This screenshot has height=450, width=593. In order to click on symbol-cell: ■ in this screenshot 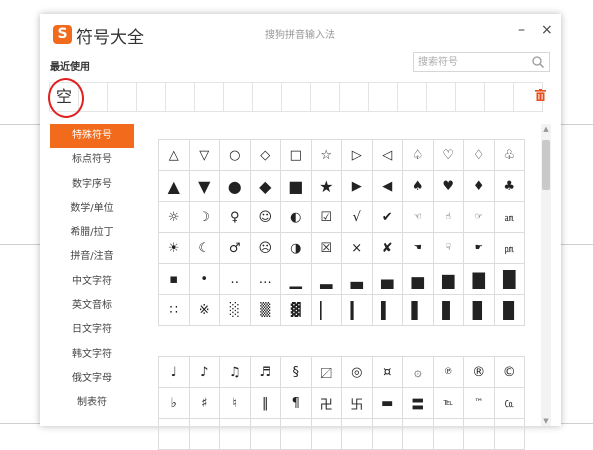, I will do `click(296, 186)`.